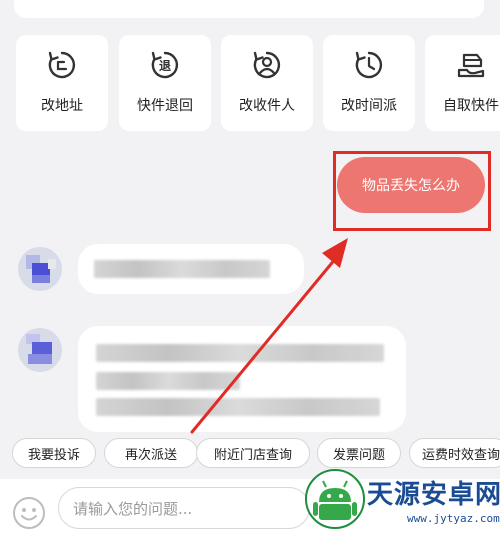  Describe the element at coordinates (335, 499) in the screenshot. I see `android-logo-icon` at that location.